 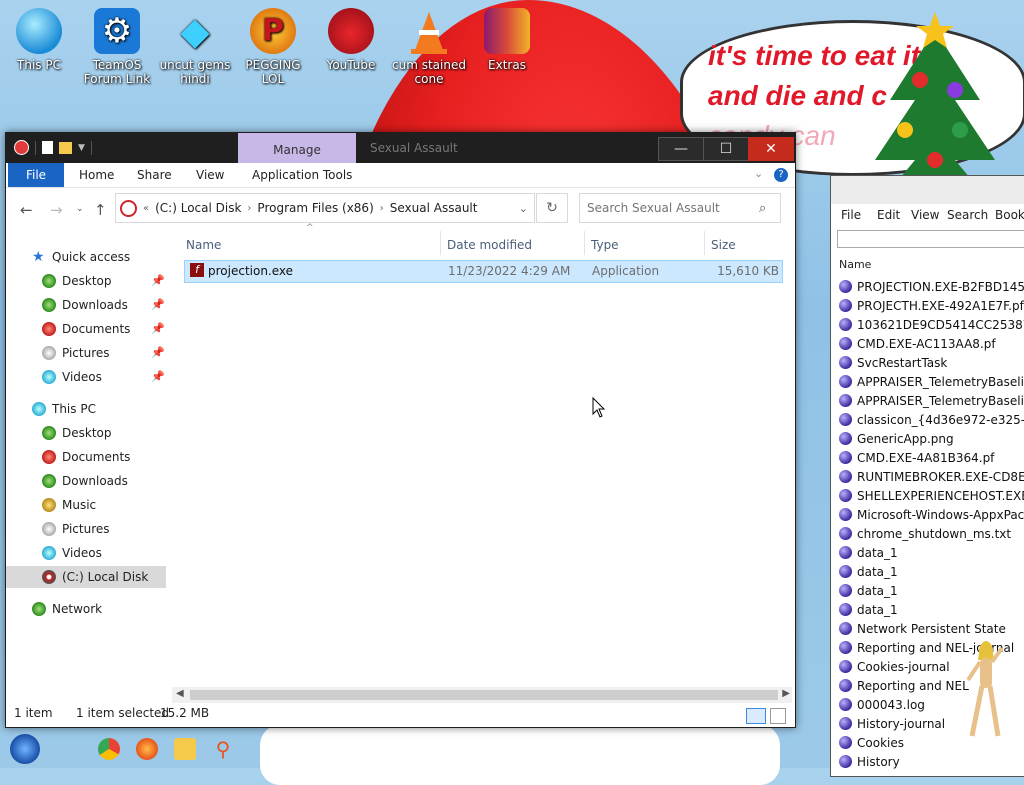 I want to click on nav-quick-downloads: Downloads, so click(x=86, y=305).